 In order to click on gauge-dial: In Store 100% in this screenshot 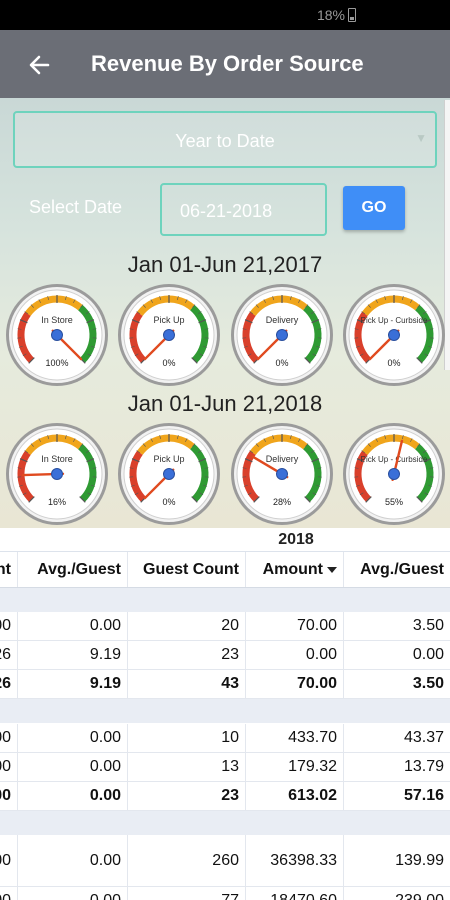, I will do `click(57, 335)`.